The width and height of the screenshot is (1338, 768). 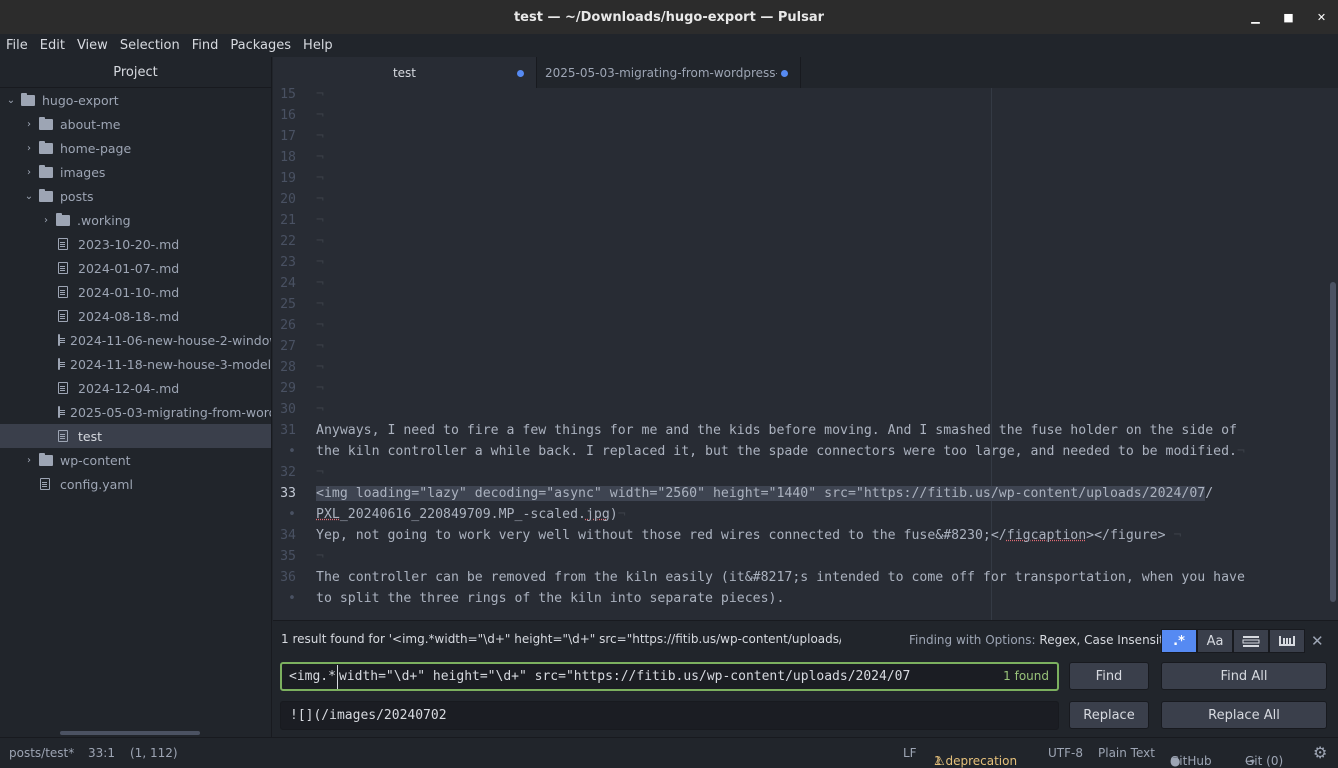 I want to click on status-line-ending: LF, so click(x=910, y=753).